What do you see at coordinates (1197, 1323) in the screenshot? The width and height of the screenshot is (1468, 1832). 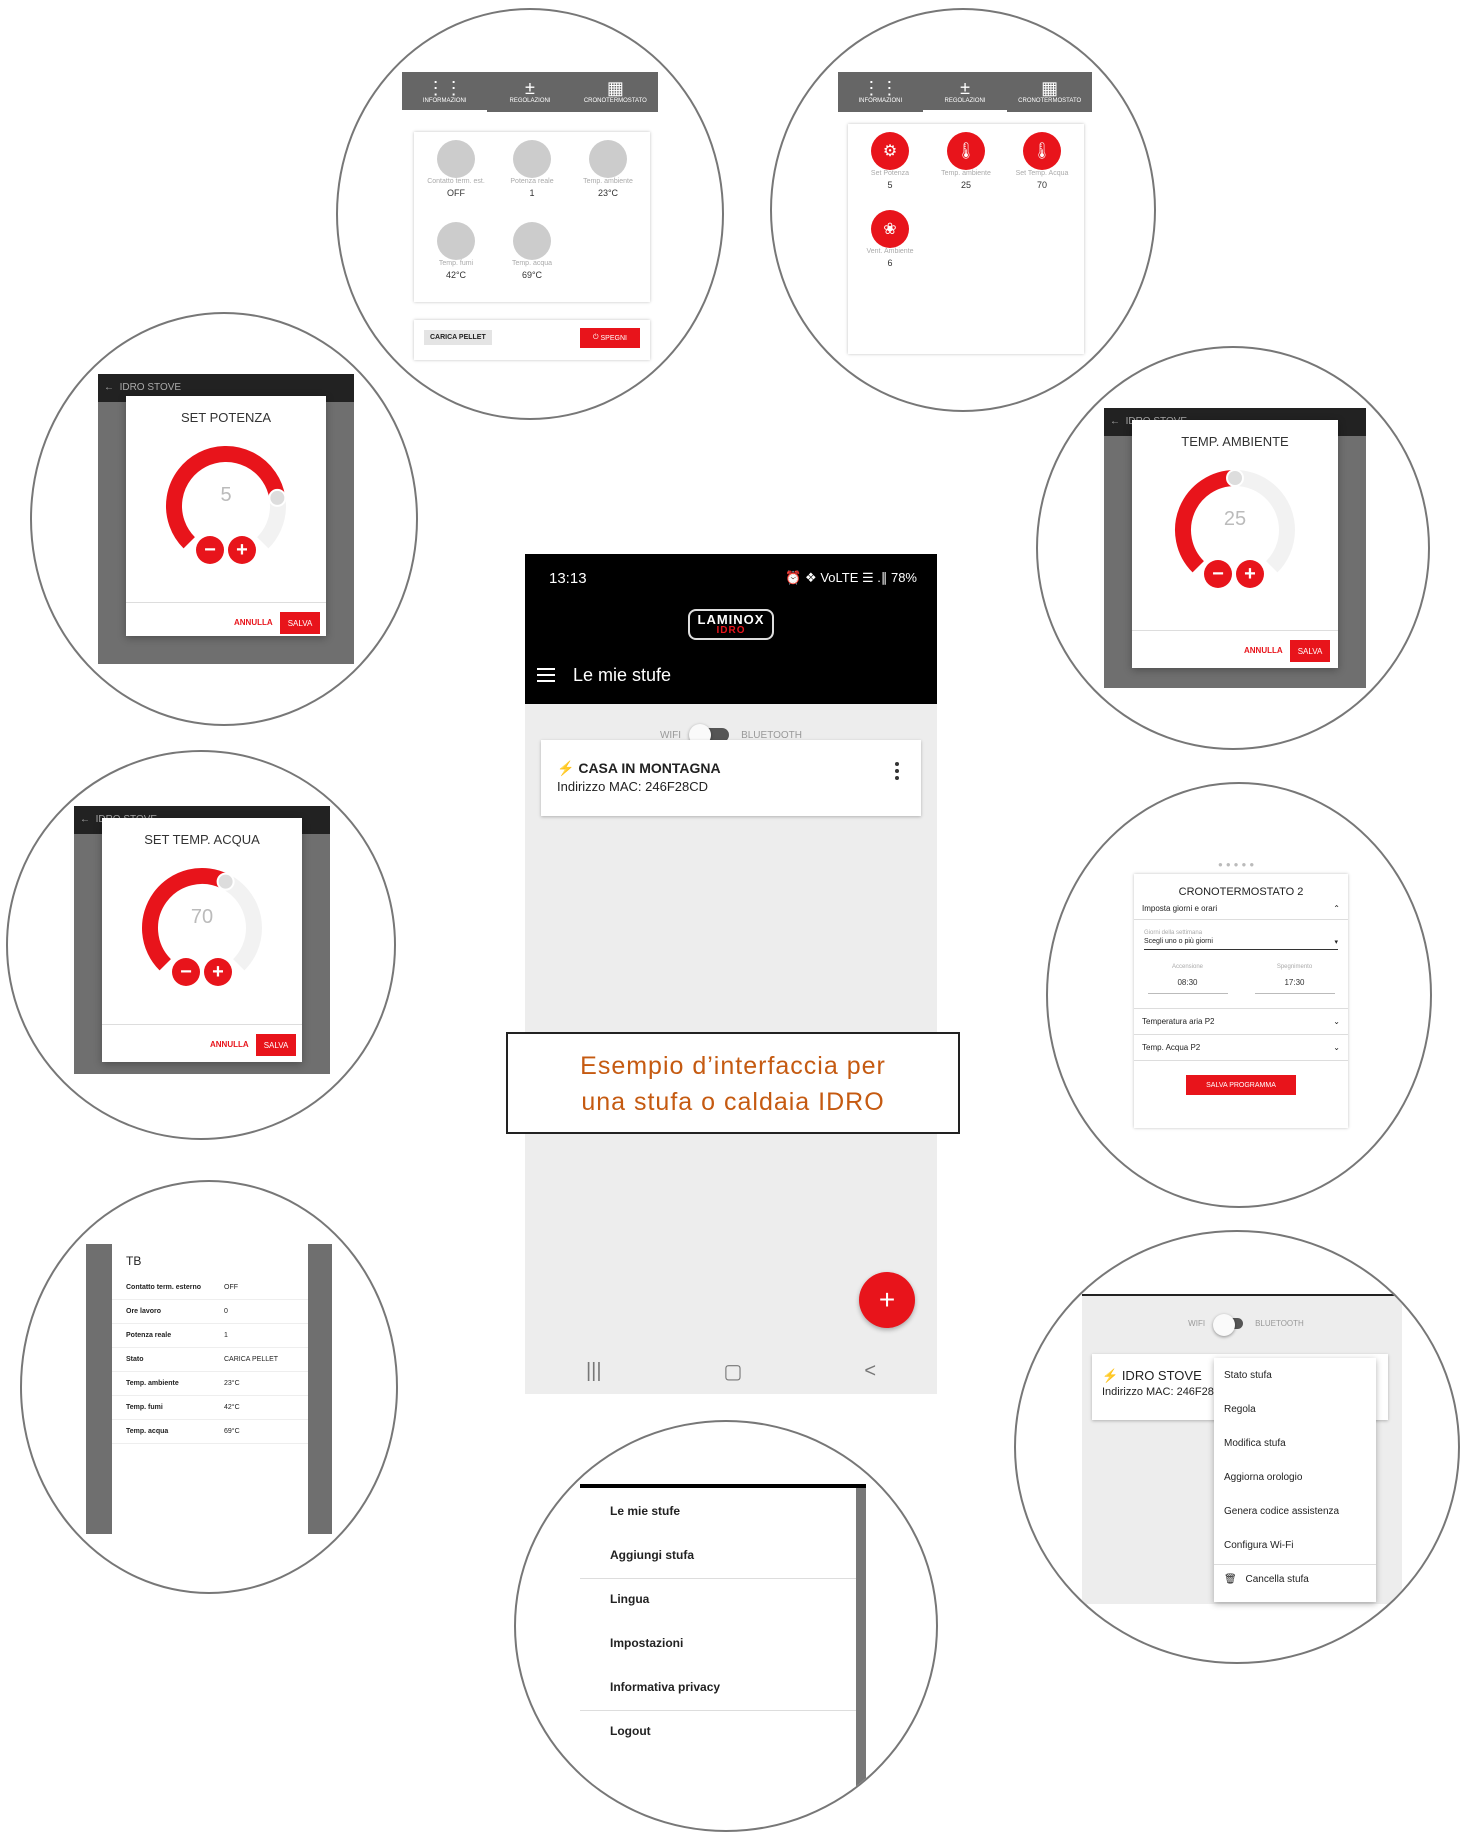 I see `wifi-label: WIFI` at bounding box center [1197, 1323].